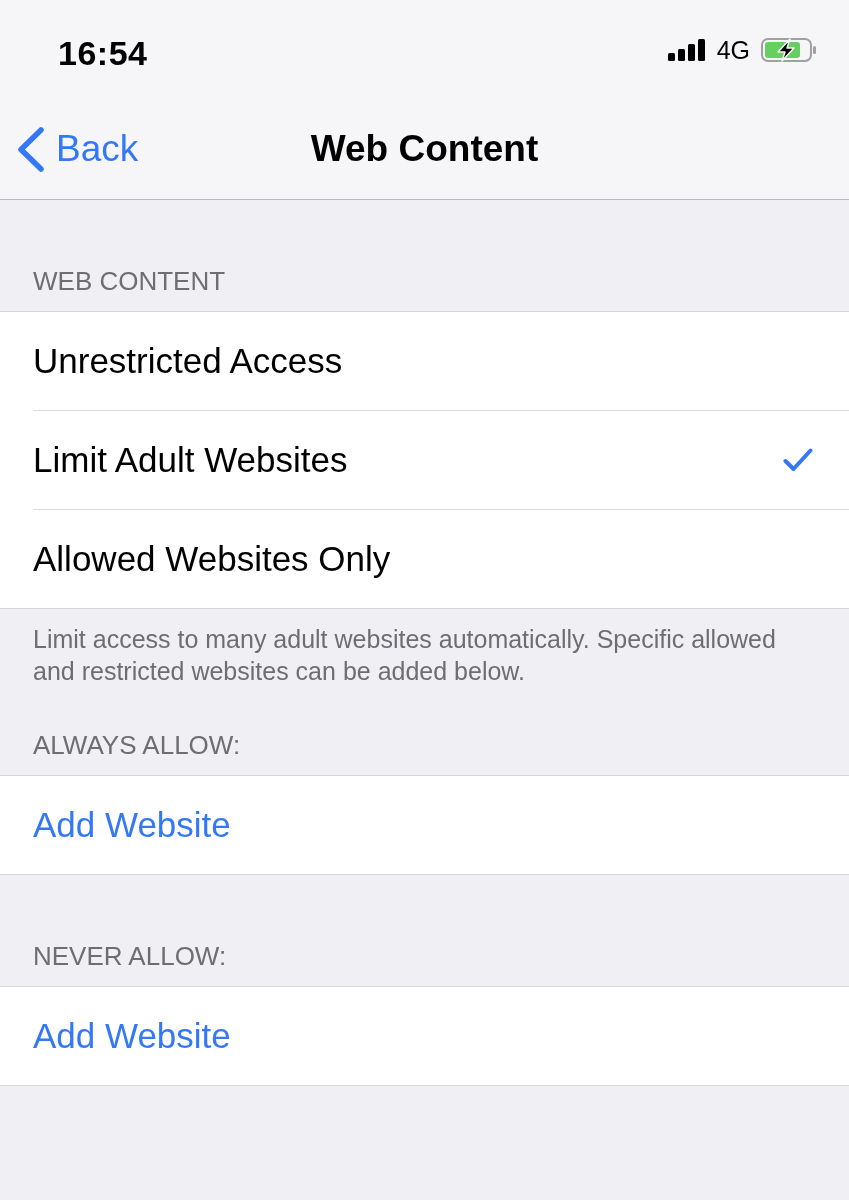 This screenshot has height=1200, width=849. What do you see at coordinates (733, 50) in the screenshot?
I see `network-label: 4G` at bounding box center [733, 50].